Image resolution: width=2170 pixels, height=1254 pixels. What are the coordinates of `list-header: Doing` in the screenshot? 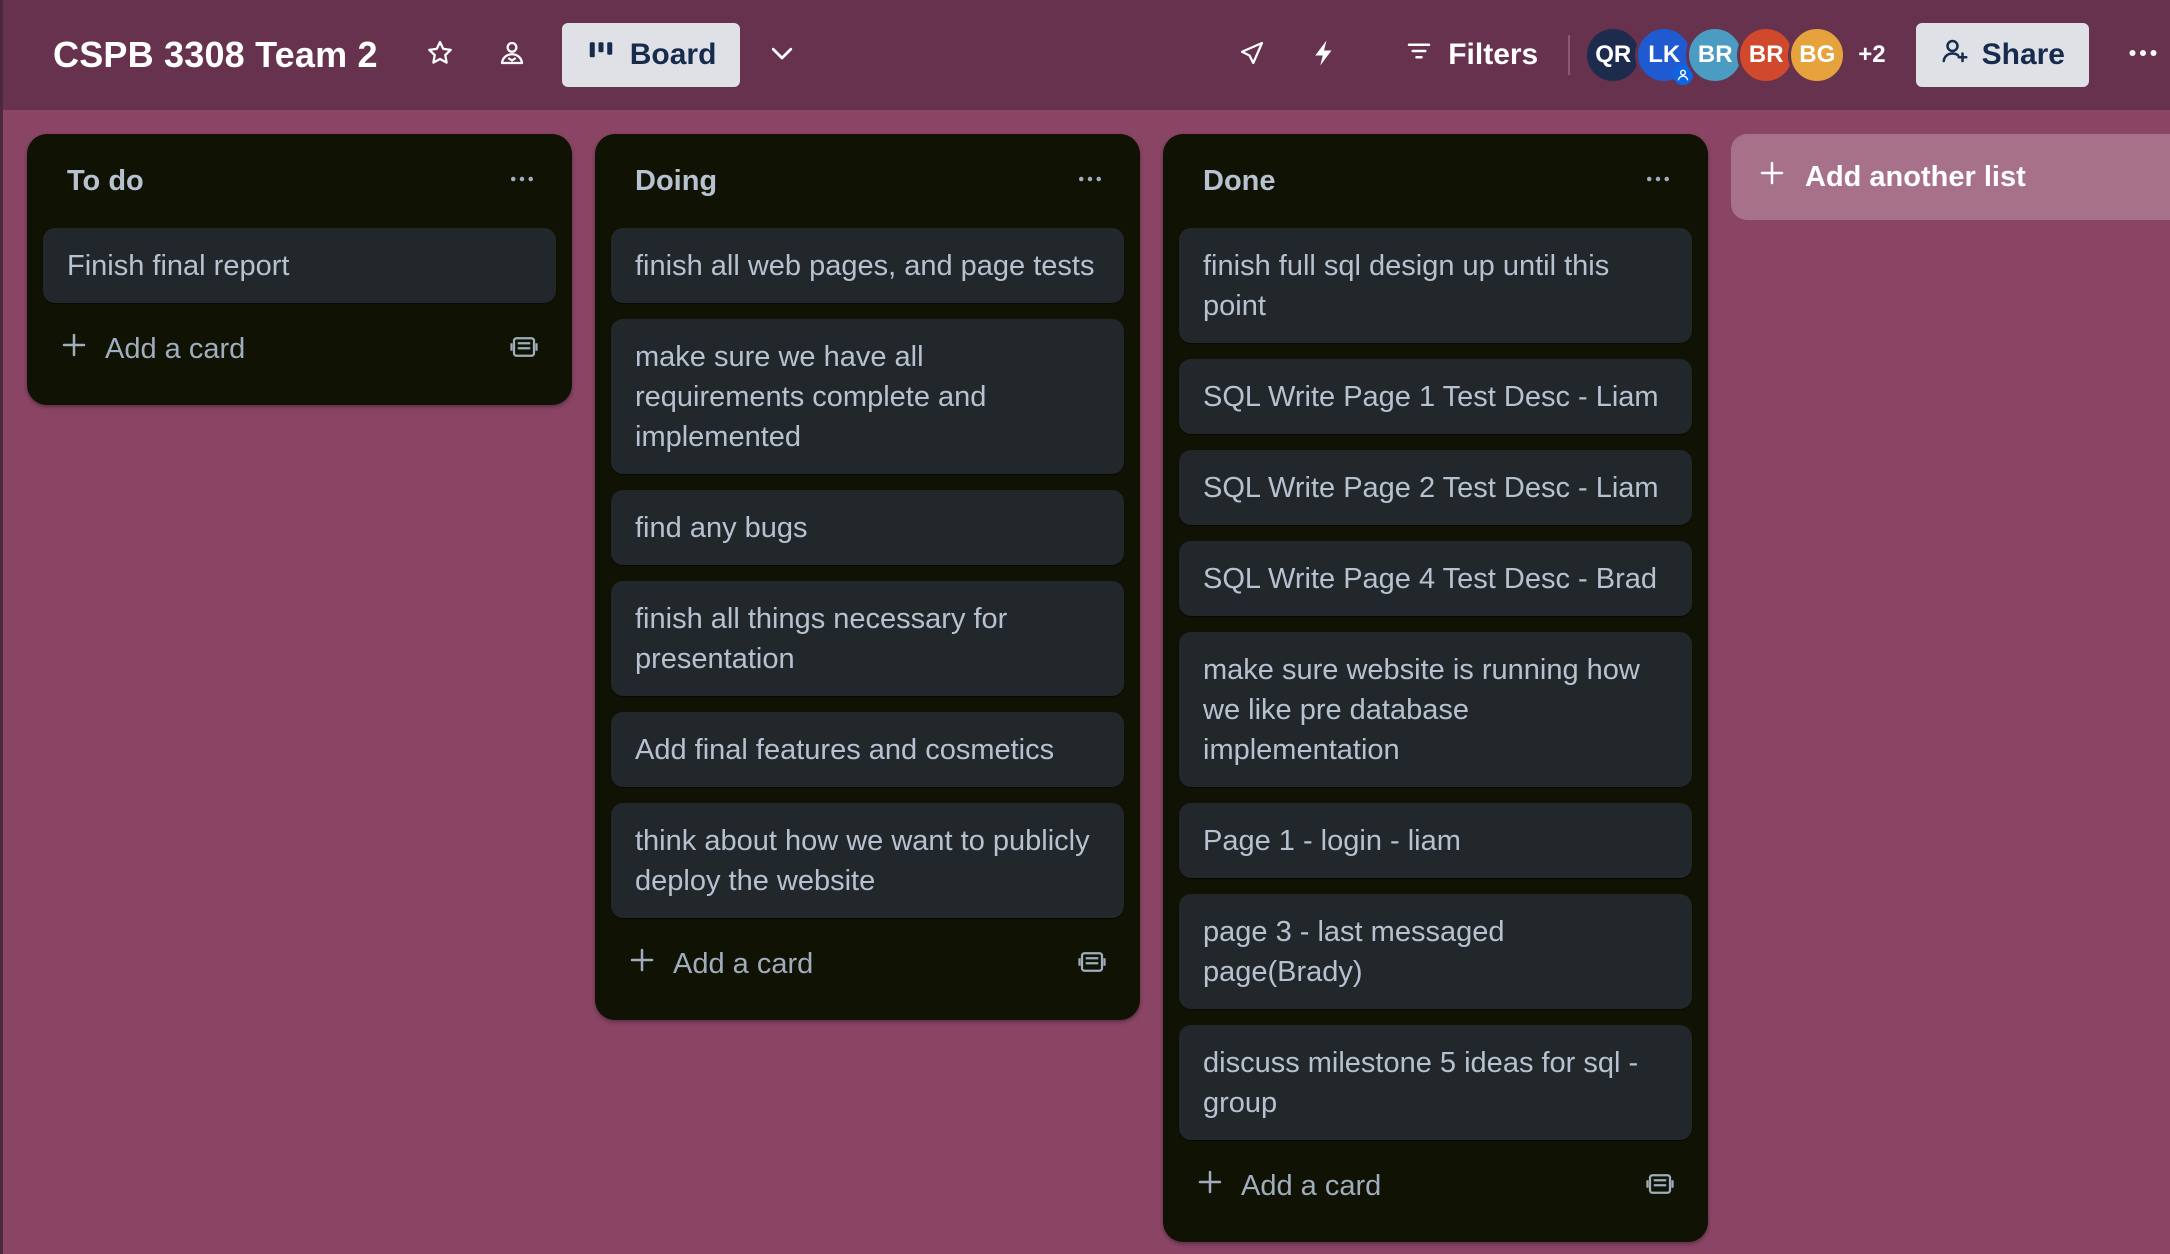 It's located at (867, 181).